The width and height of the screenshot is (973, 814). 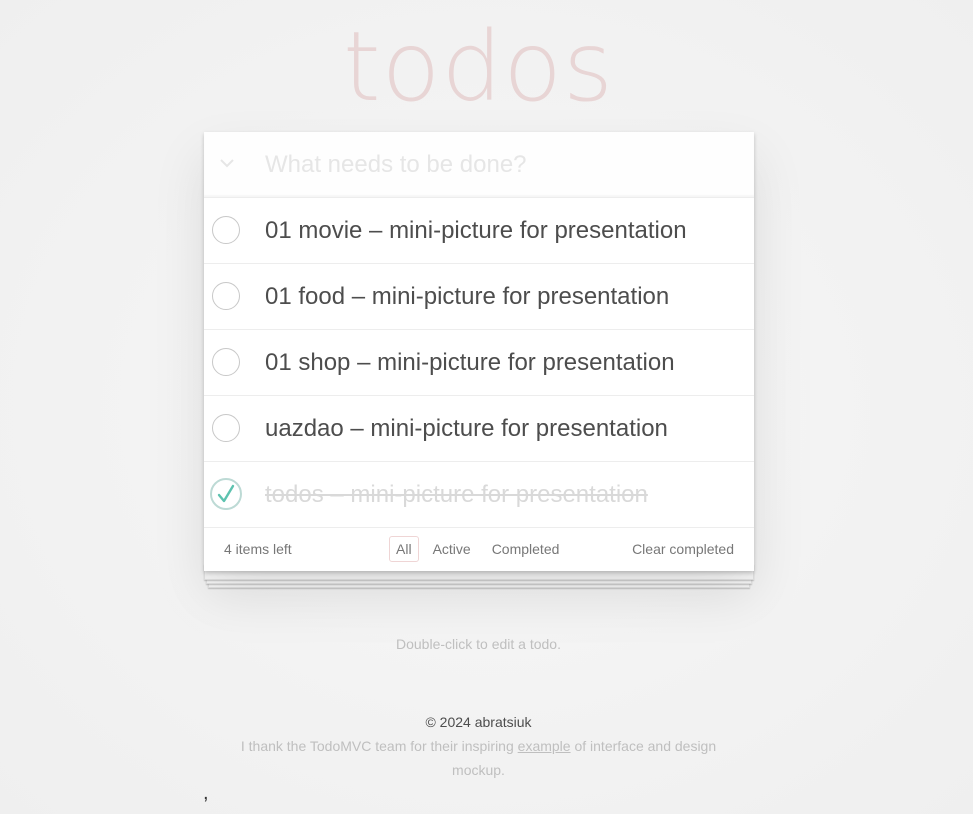 I want to click on chevron-down-icon, so click(x=227, y=163).